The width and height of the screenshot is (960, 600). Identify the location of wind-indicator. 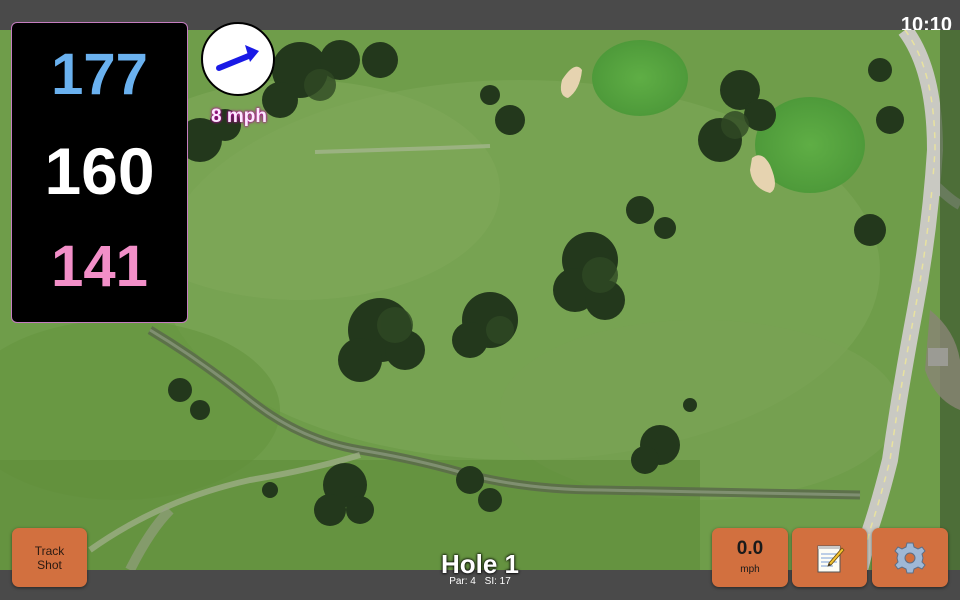
(238, 59).